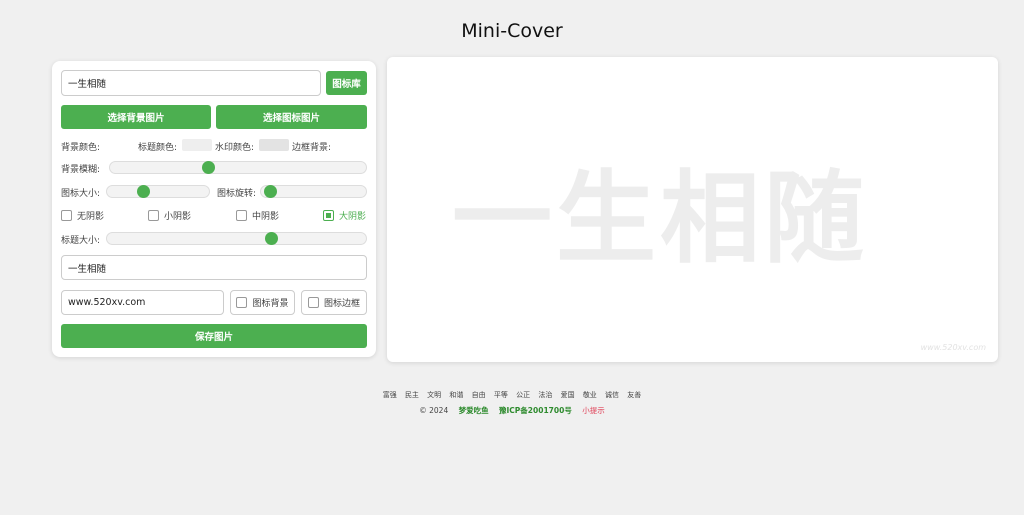 Image resolution: width=1024 pixels, height=515 pixels. I want to click on icon-library-button: 图标库, so click(346, 83).